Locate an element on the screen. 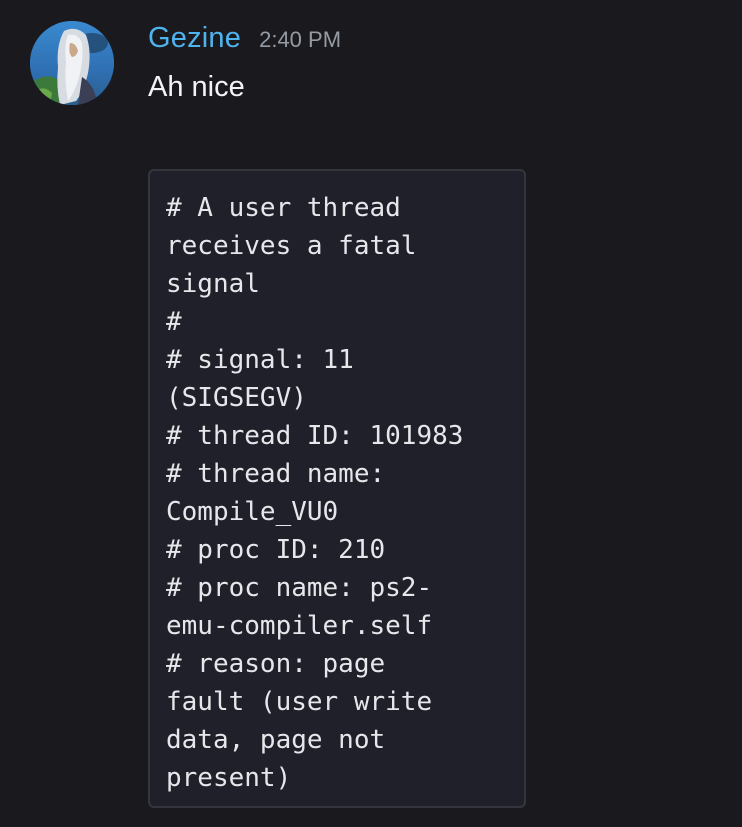  code-line: emu-compiler.self is located at coordinates (299, 626).